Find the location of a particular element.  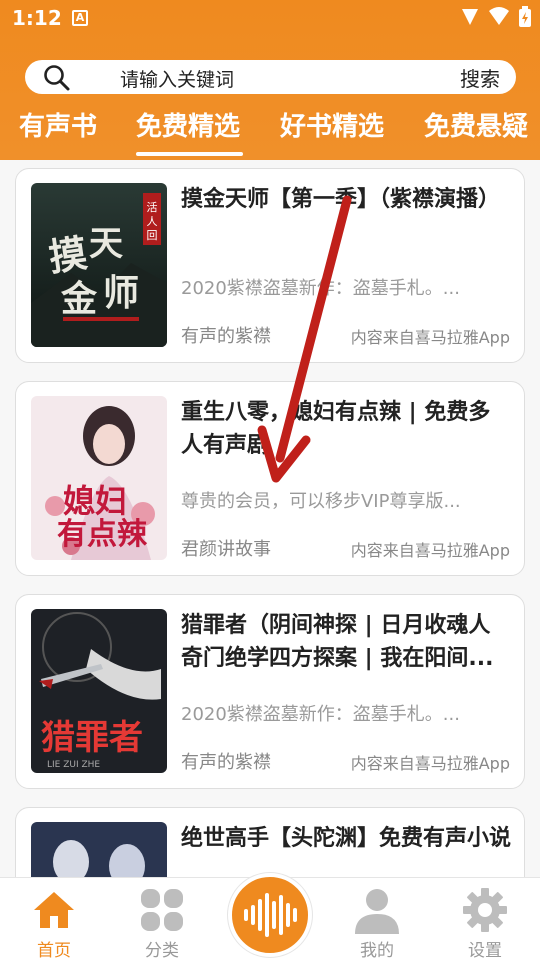

tab-good-books: 好书精选 is located at coordinates (332, 124).